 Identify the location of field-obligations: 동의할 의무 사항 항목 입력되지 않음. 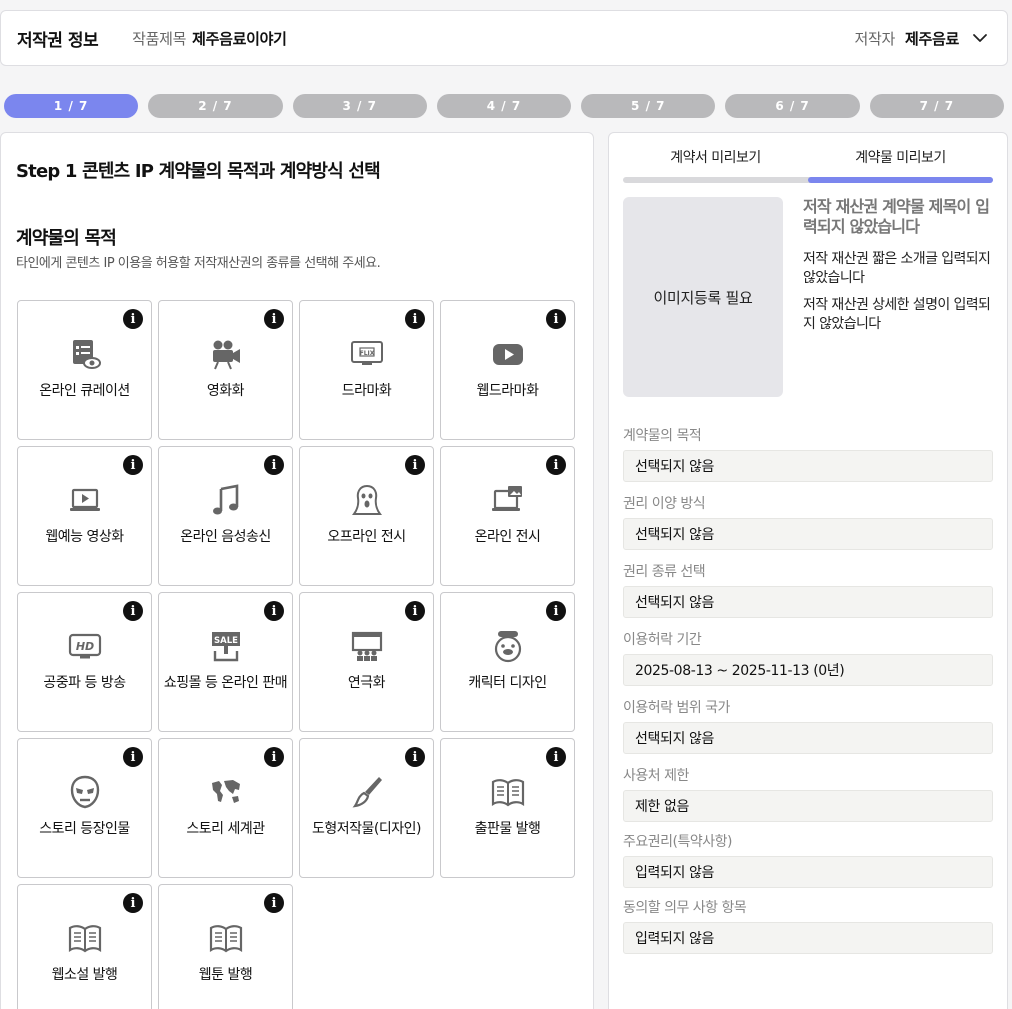
(808, 925).